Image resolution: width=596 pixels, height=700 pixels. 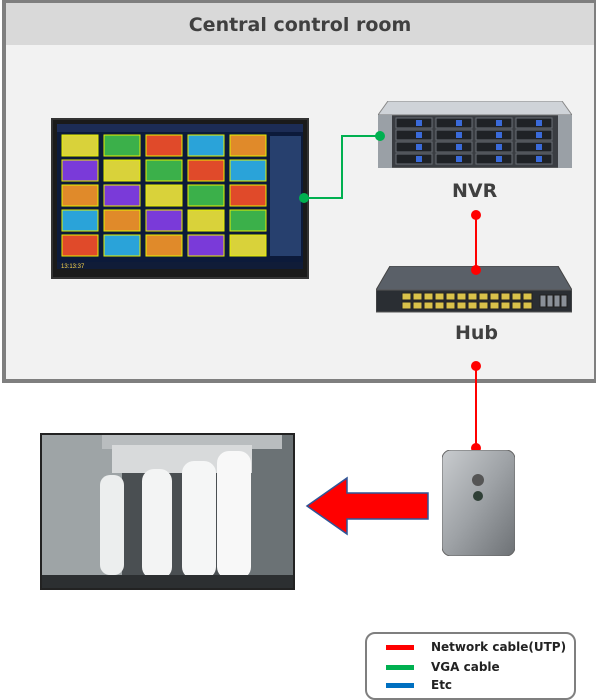 I want to click on legend-label: Etc, so click(x=442, y=685).